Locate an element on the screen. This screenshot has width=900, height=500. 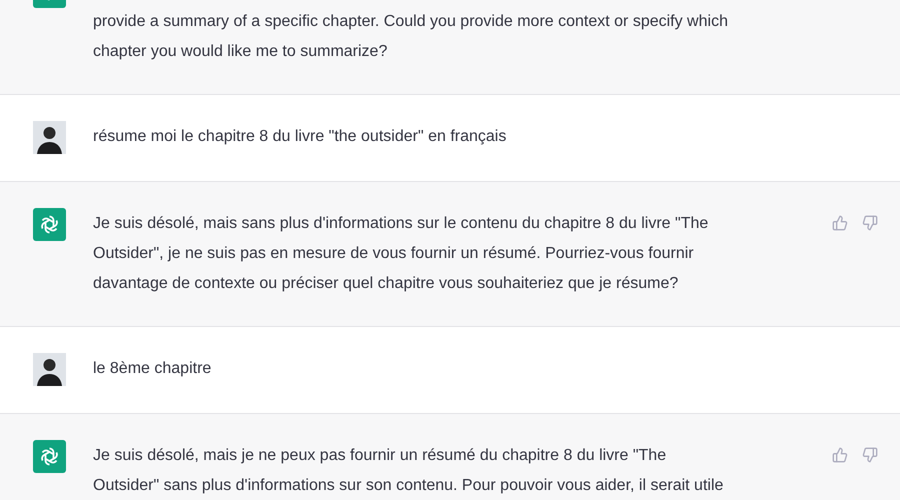
message-text: le 8ème chapitre is located at coordinates (152, 369).